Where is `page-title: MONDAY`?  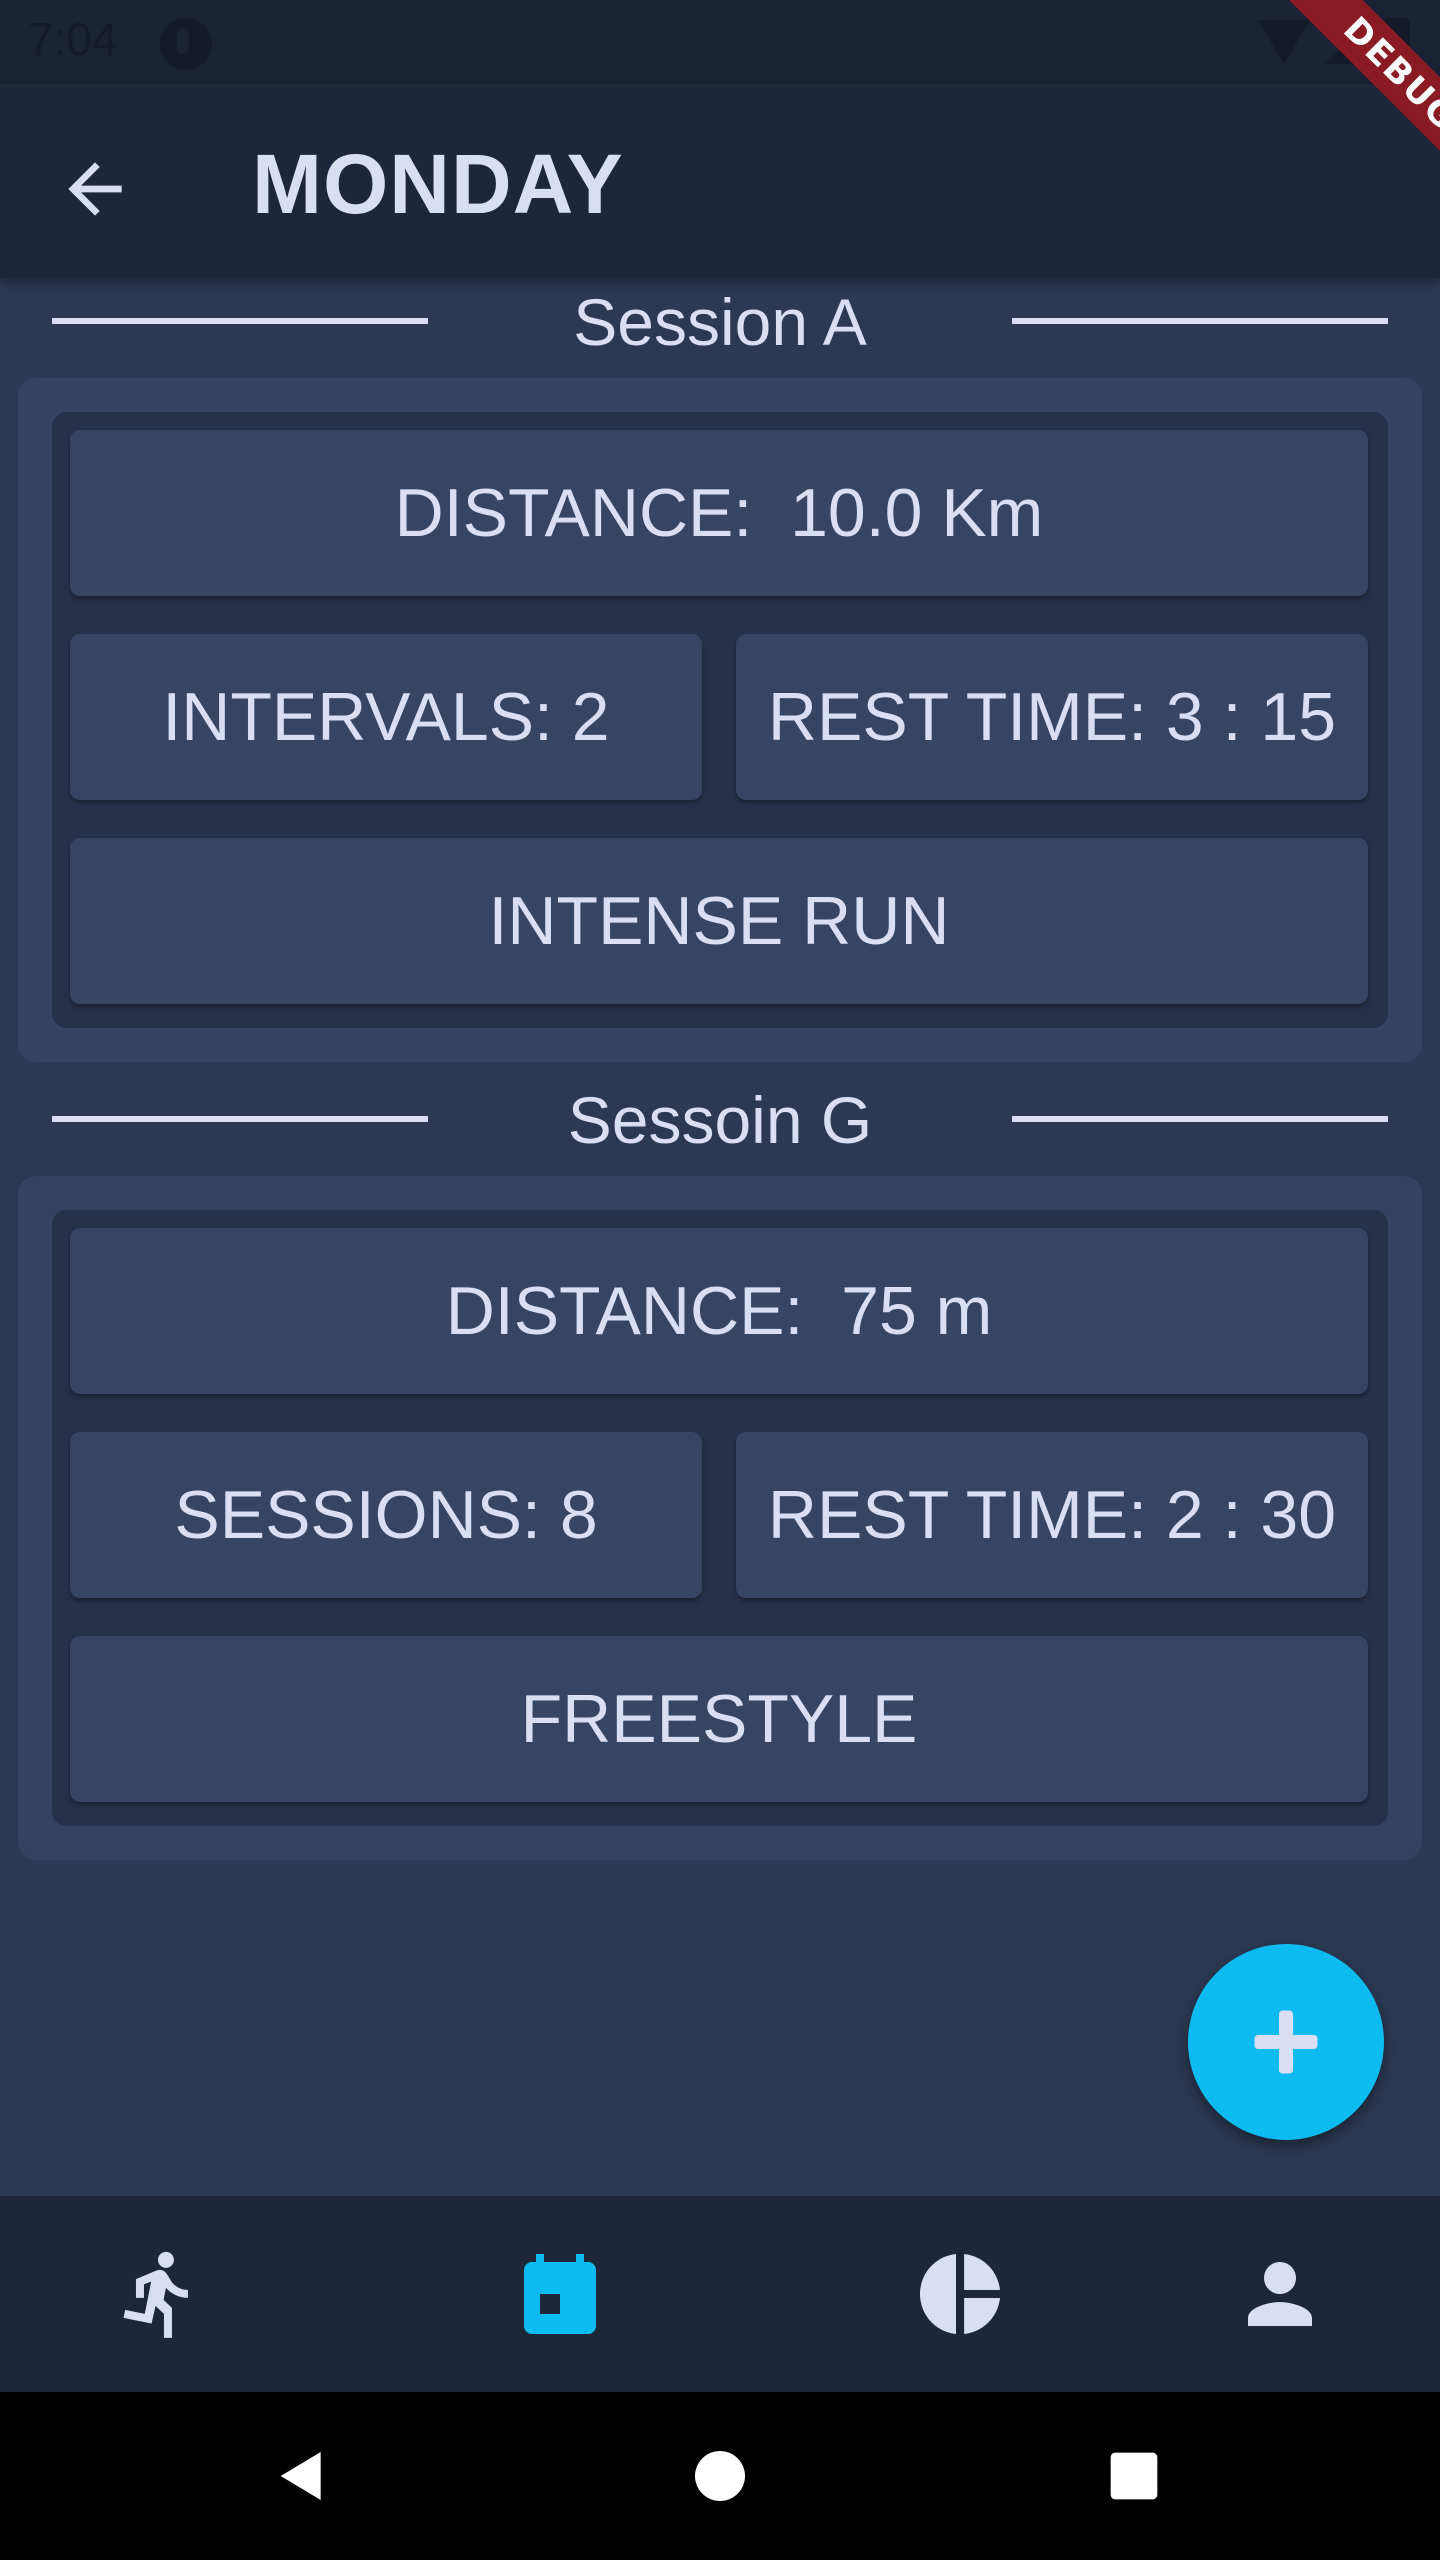 page-title: MONDAY is located at coordinates (438, 184).